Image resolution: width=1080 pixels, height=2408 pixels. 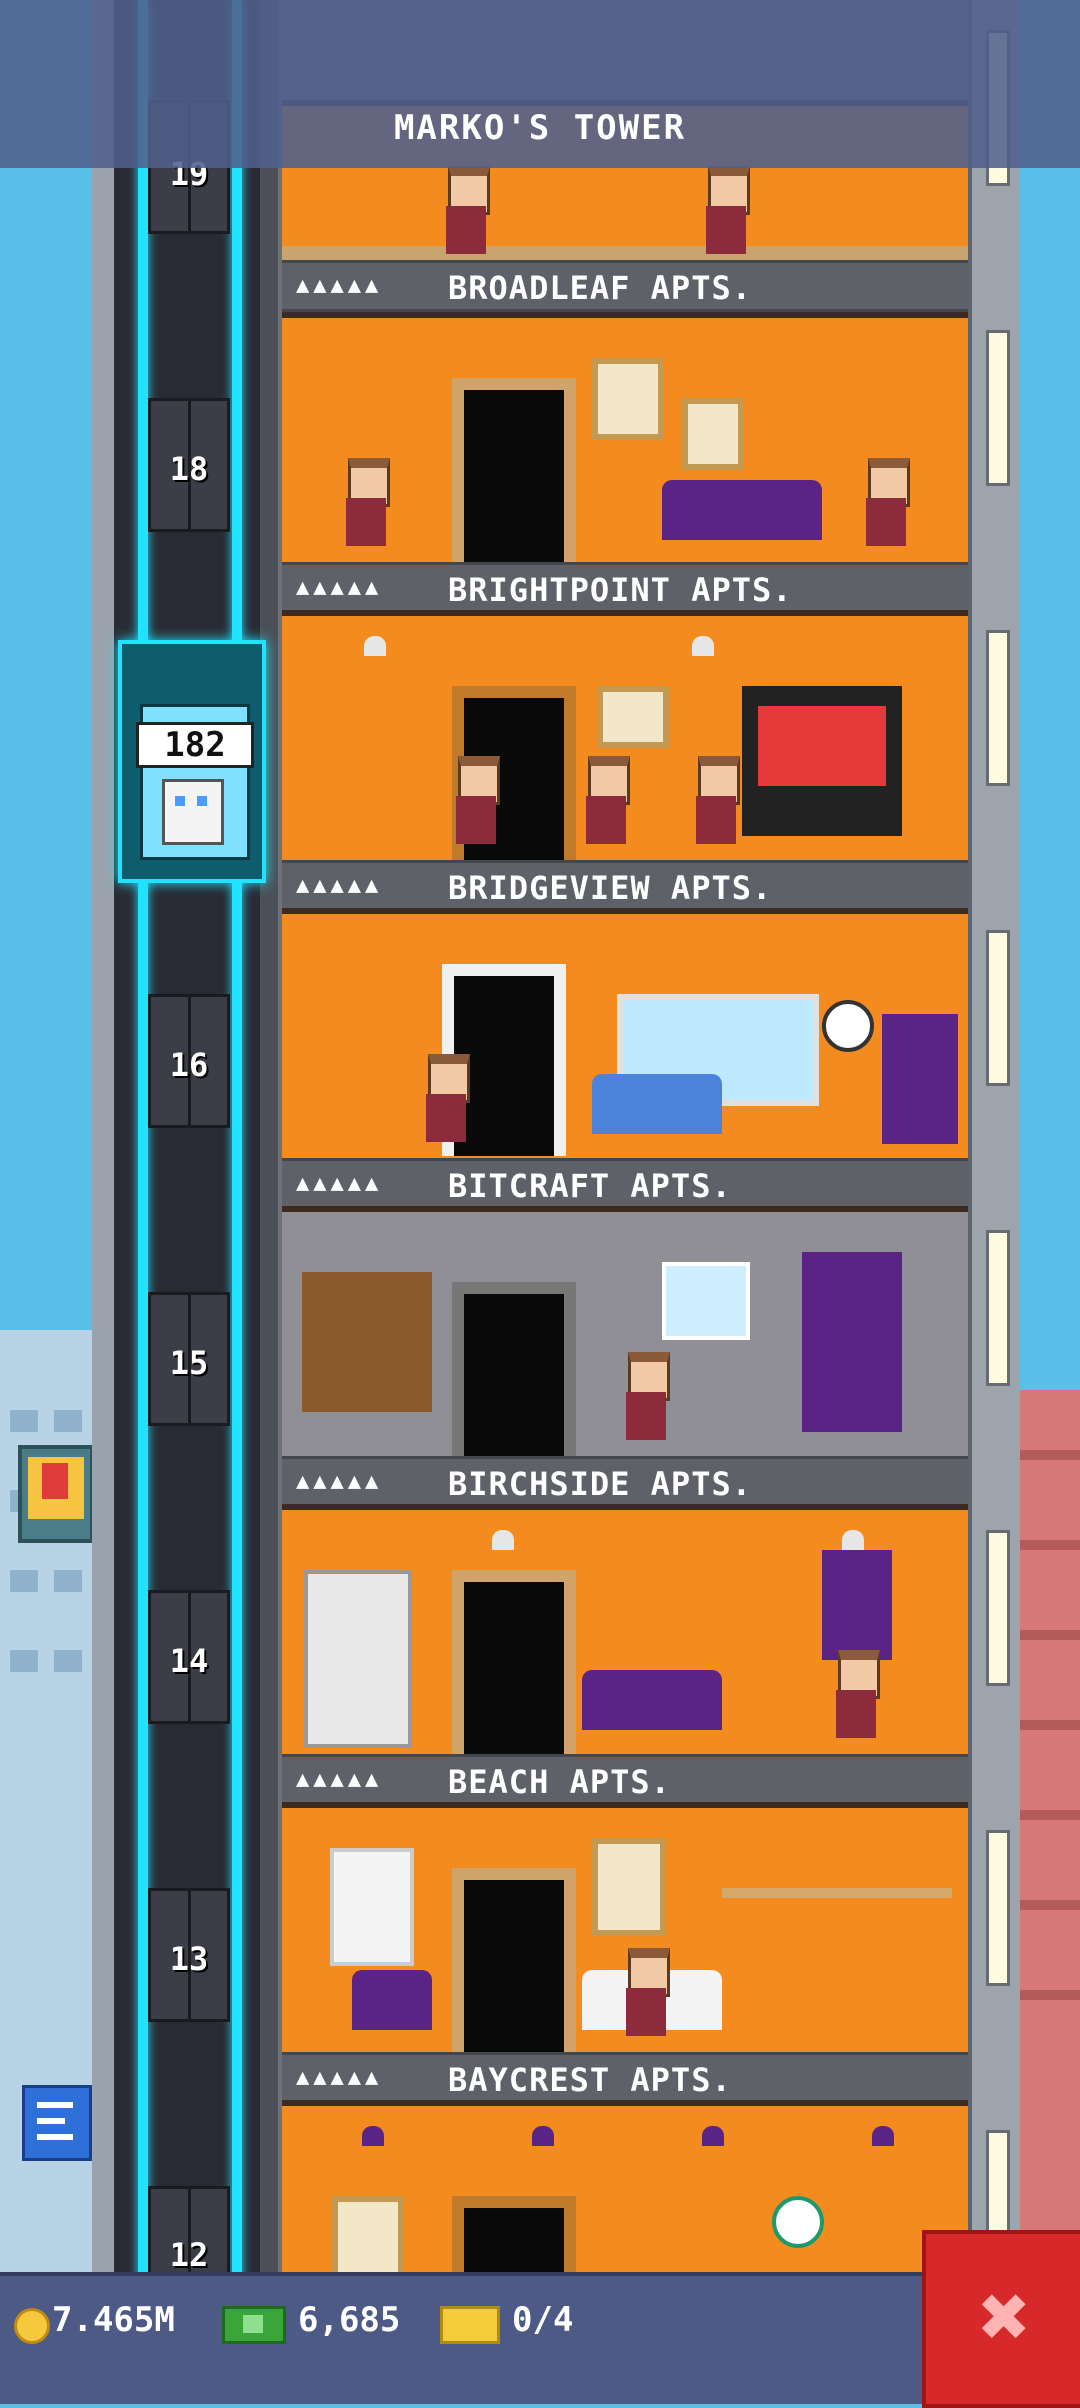 I want to click on elevator-car: 182, so click(x=192, y=761).